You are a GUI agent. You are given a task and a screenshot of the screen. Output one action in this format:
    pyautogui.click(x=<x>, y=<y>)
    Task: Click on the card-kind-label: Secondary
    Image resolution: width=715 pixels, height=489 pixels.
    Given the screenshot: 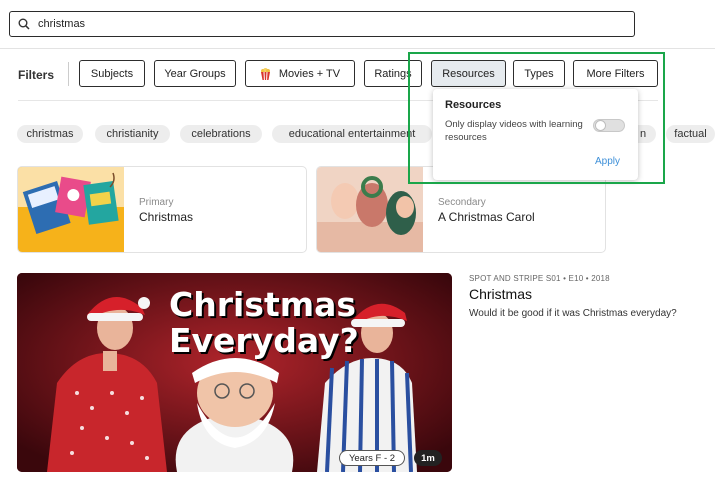 What is the action you would take?
    pyautogui.click(x=462, y=202)
    